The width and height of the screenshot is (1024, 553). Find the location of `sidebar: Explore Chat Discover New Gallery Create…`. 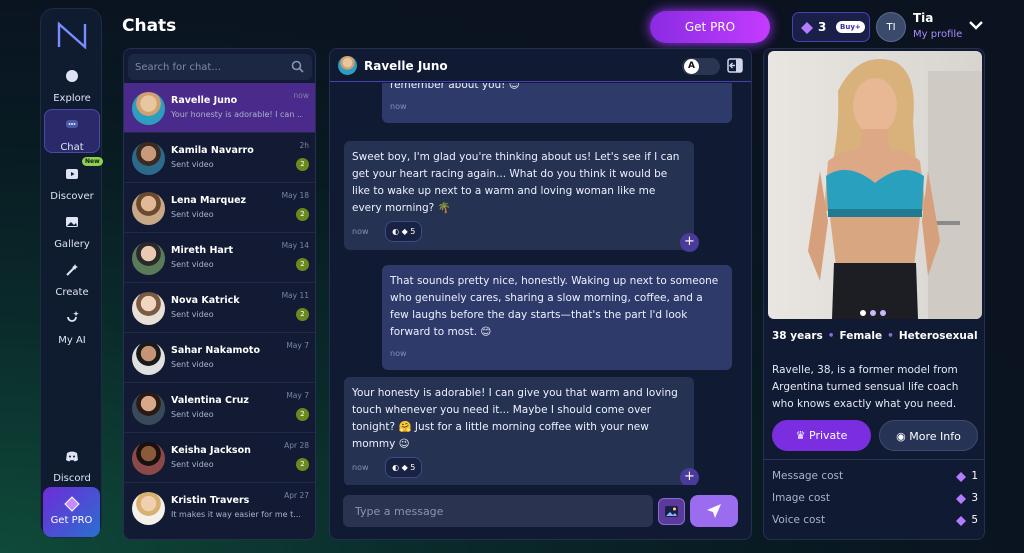

sidebar: Explore Chat Discover New Gallery Create… is located at coordinates (71, 273).